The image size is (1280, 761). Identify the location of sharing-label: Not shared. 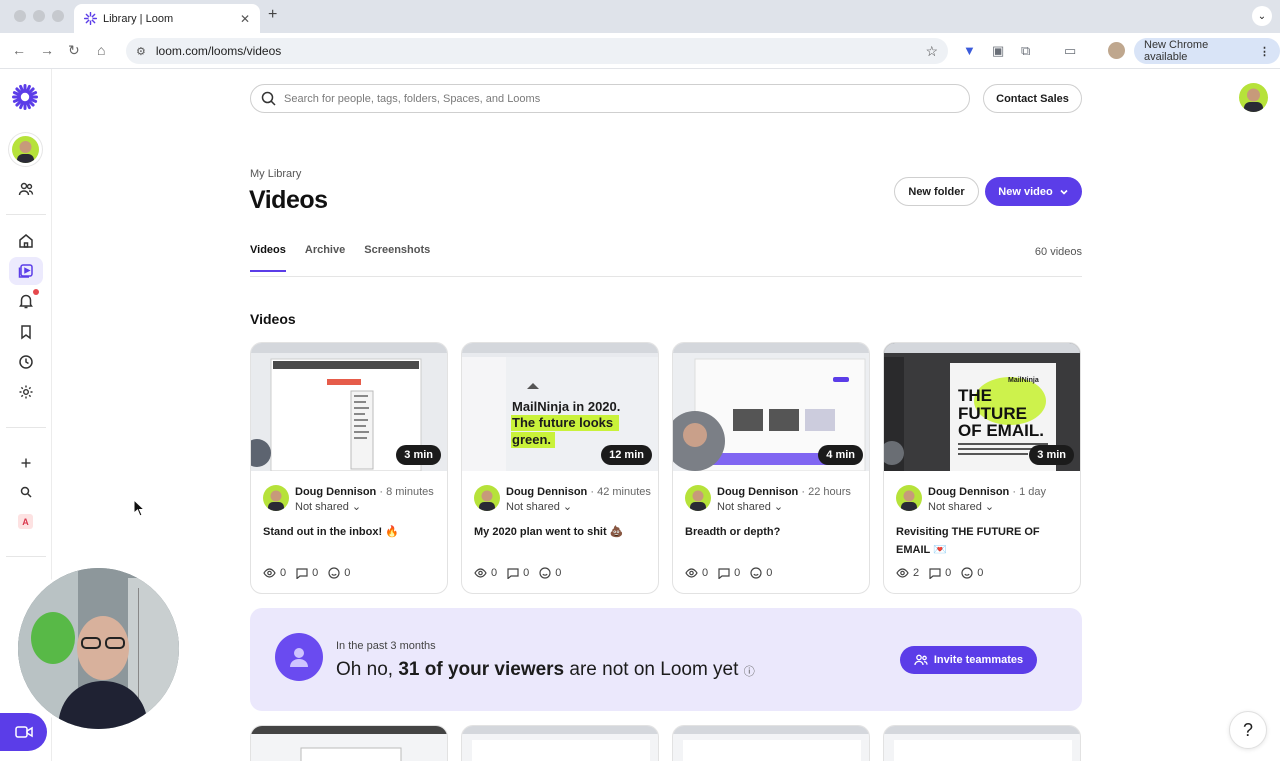
(744, 507).